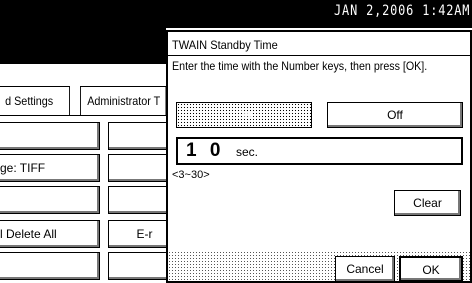 This screenshot has height=283, width=472. What do you see at coordinates (247, 152) in the screenshot?
I see `time-unit: sec.` at bounding box center [247, 152].